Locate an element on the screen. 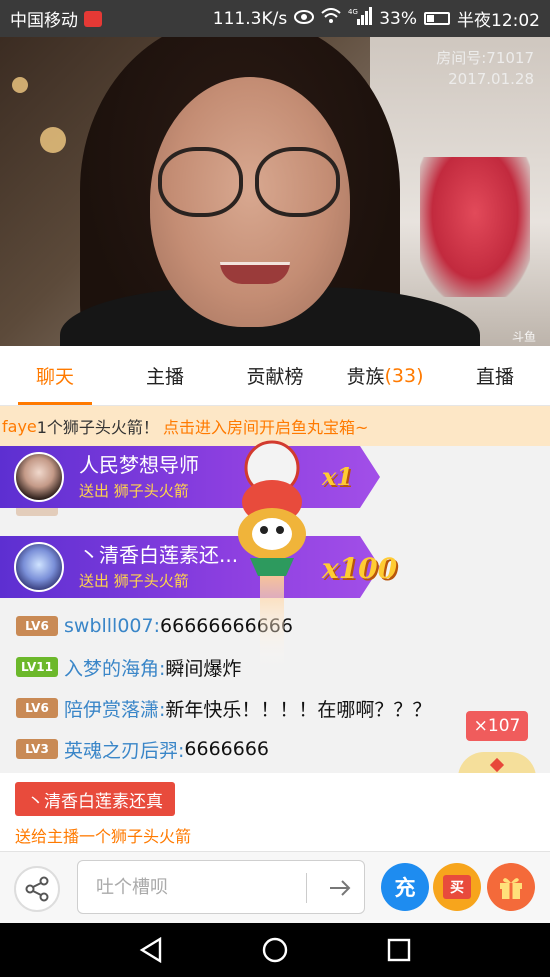 This screenshot has height=977, width=550. room-info: 房间号:71017 2017.01.28 is located at coordinates (485, 69).